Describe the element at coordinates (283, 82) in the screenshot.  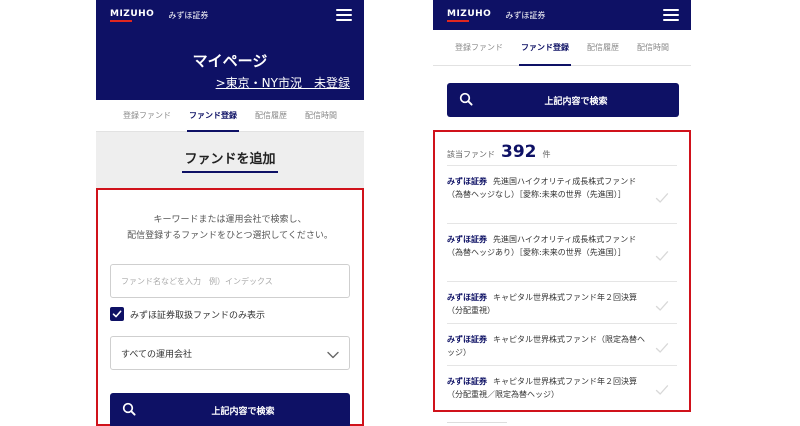
I see `market-report-link: >東京・NY市況 未登録` at that location.